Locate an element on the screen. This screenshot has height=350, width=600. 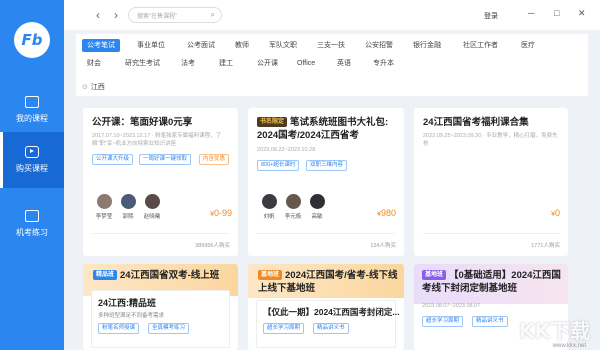
sidebar-item-label: 我的课程 is located at coordinates (32, 118).